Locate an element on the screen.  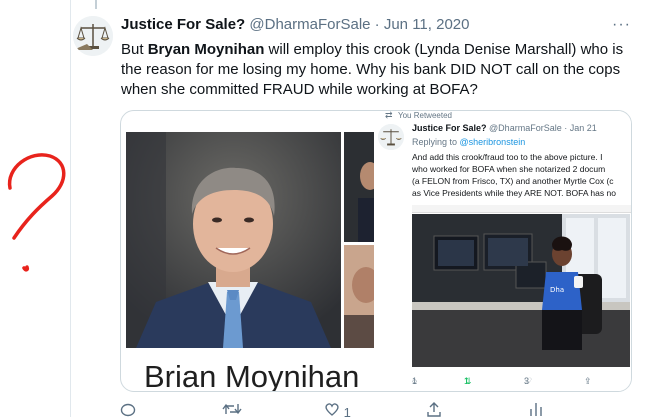
heart-icon is located at coordinates (332, 409).